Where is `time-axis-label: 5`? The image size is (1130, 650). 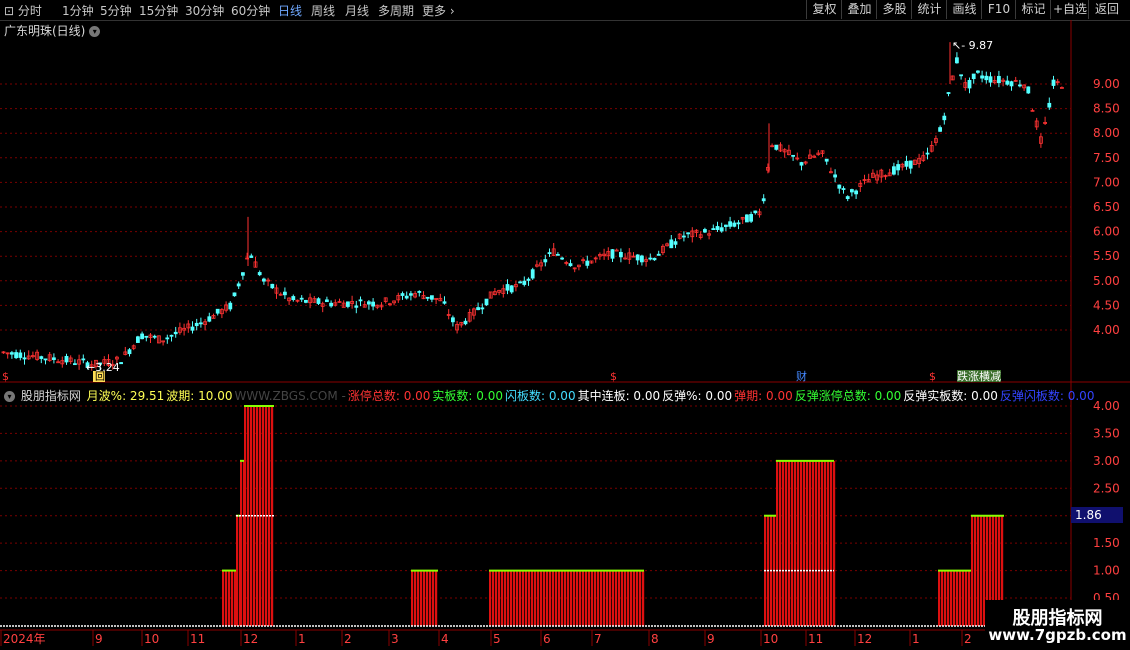
time-axis-label: 5 is located at coordinates (497, 639).